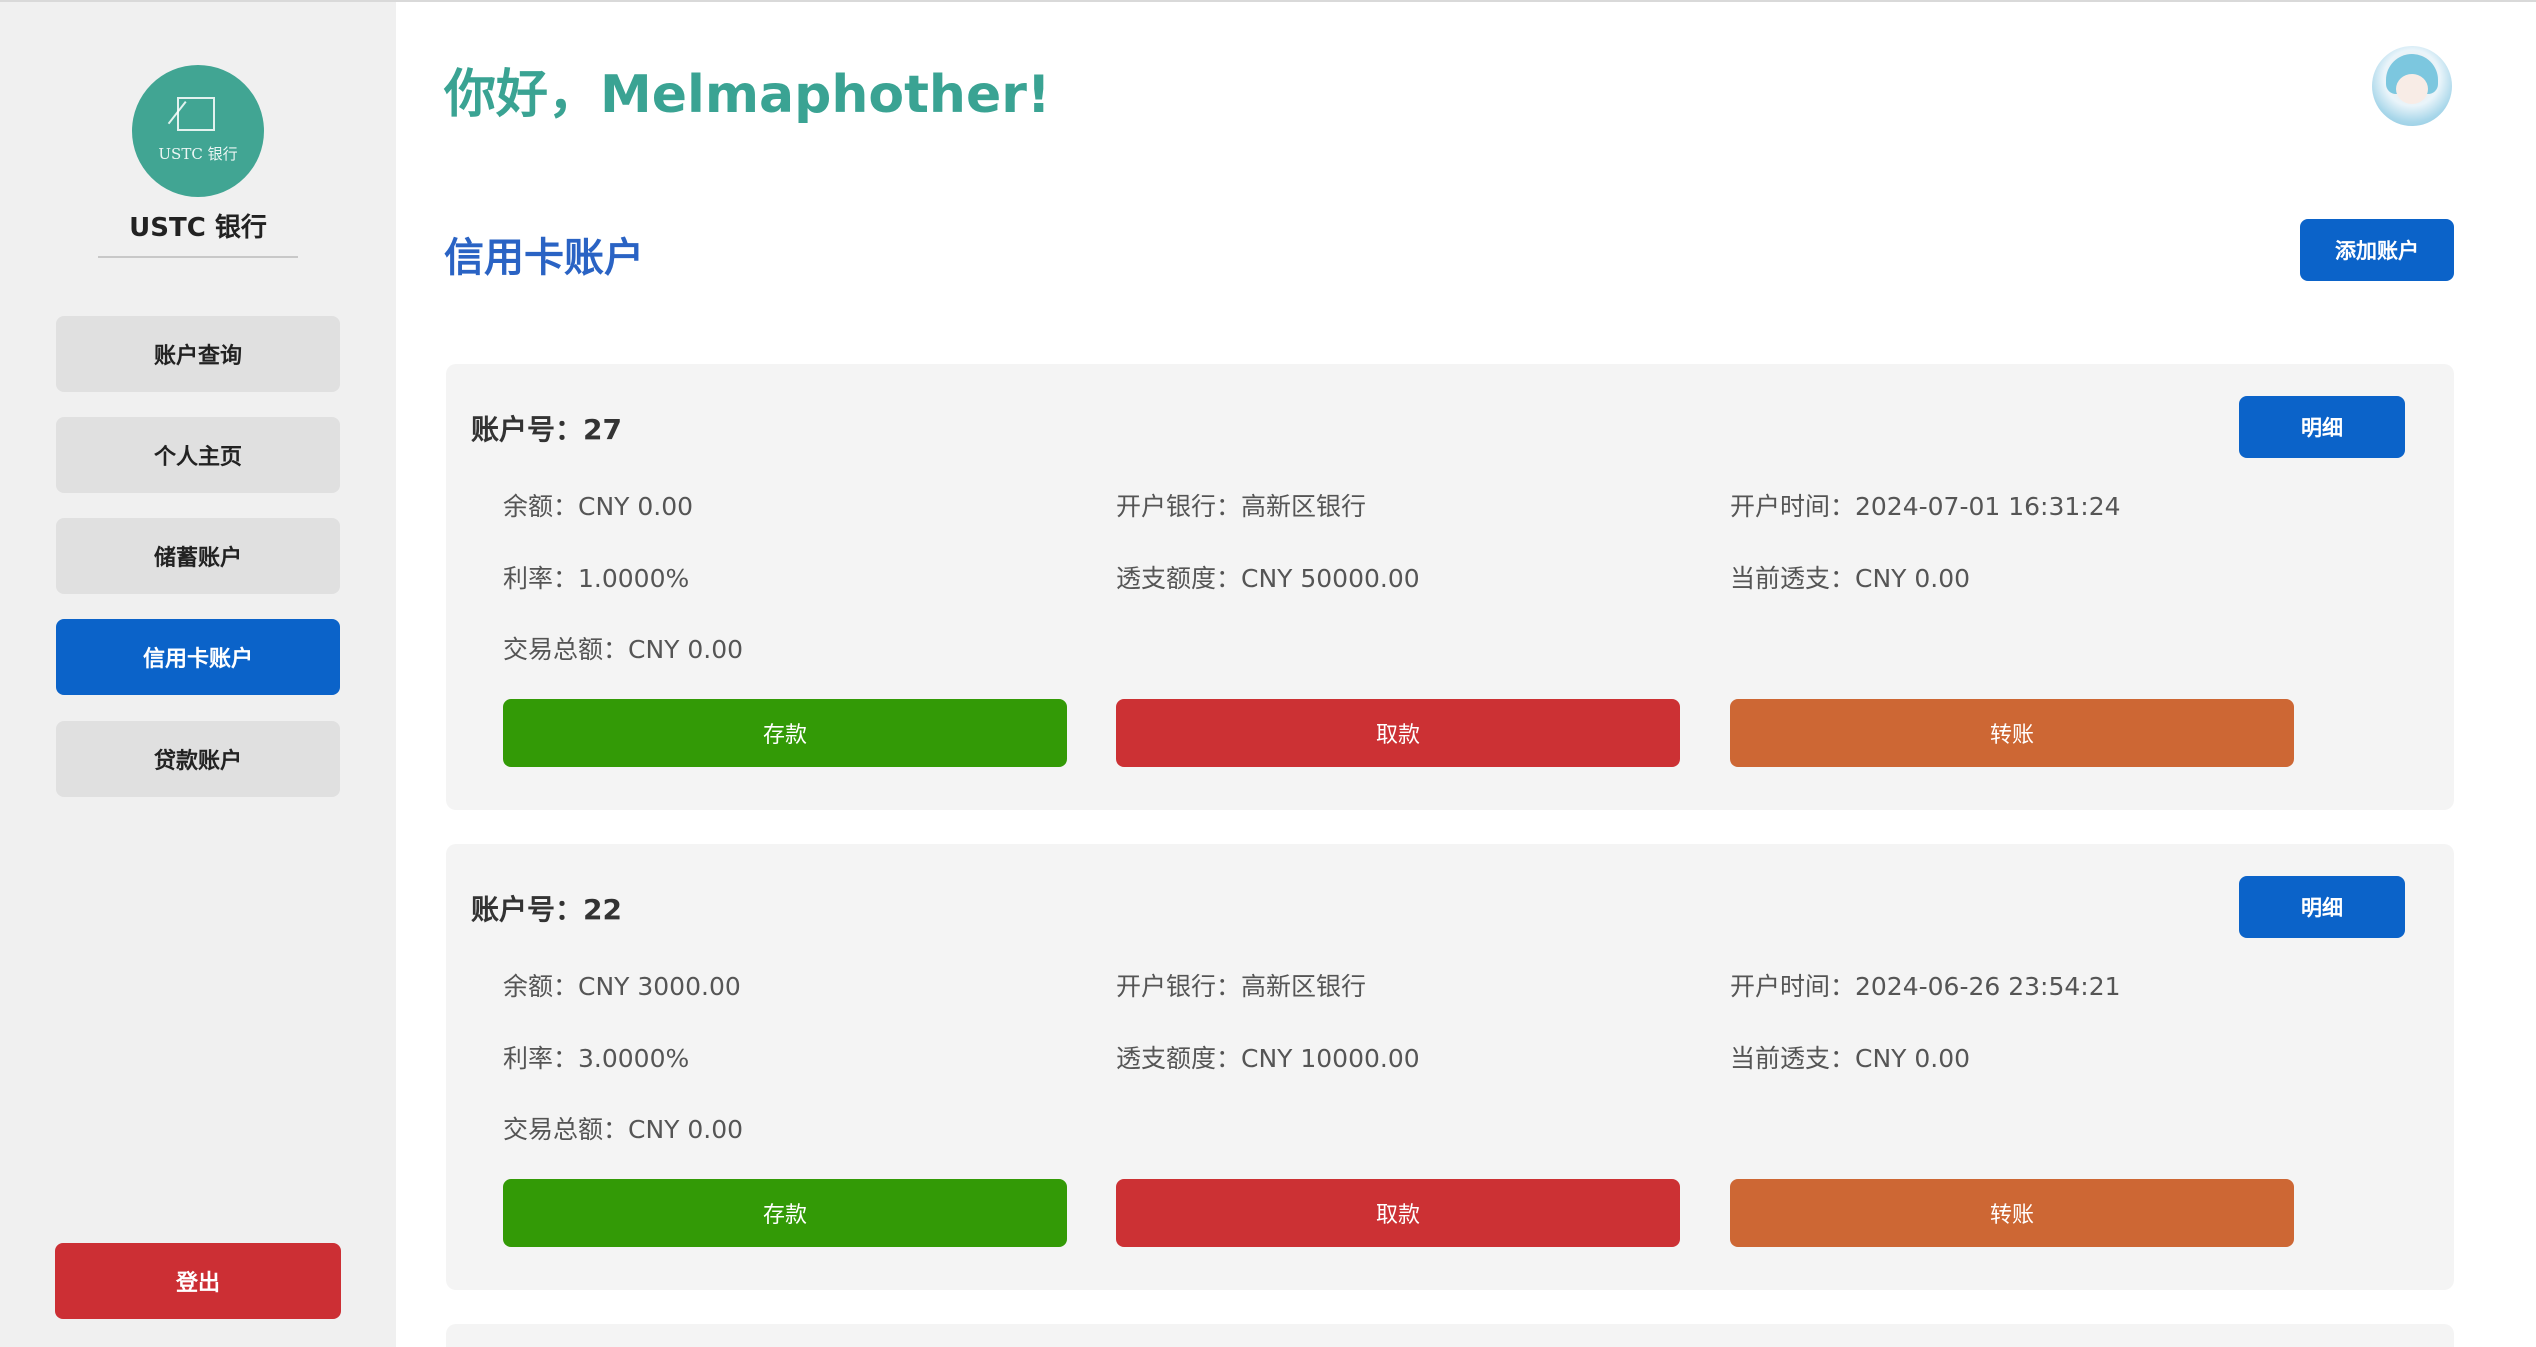 This screenshot has width=2536, height=1347. Describe the element at coordinates (596, 578) in the screenshot. I see `rate-field: 利率：1.0000%` at that location.